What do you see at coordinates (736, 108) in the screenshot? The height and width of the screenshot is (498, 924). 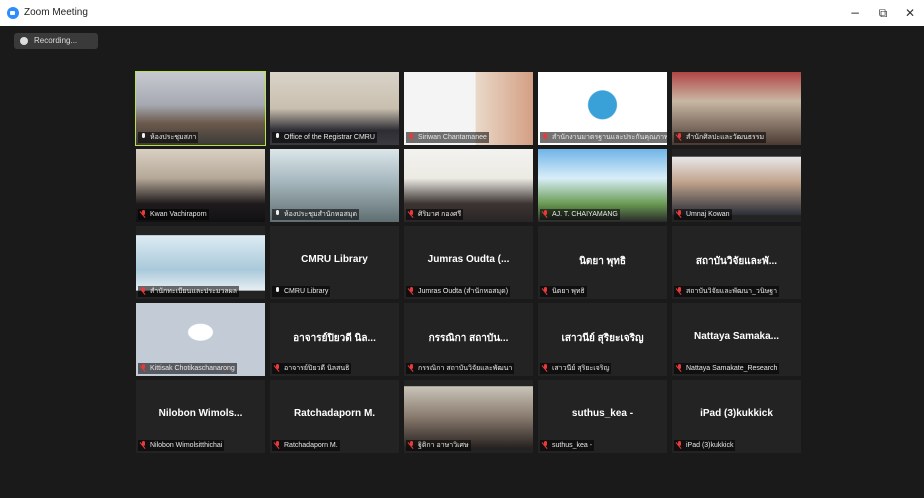 I see `participant-tile: สำนักศิลปะและวัฒนธรรม` at bounding box center [736, 108].